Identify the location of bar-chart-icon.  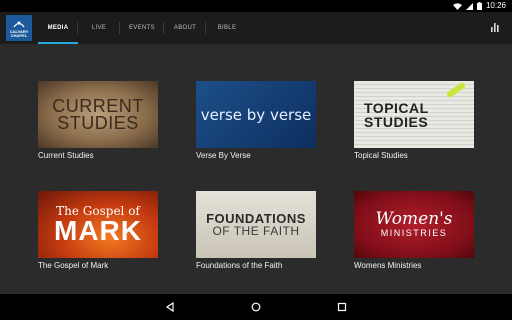
(495, 27).